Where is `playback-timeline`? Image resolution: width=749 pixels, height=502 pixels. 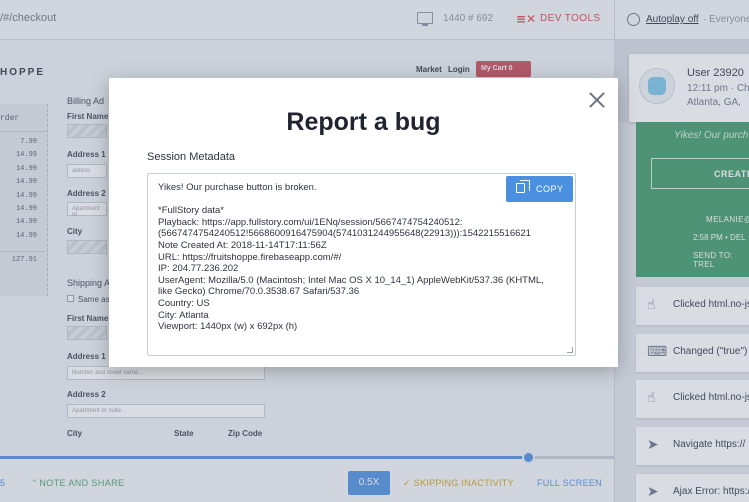 playback-timeline is located at coordinates (307, 457).